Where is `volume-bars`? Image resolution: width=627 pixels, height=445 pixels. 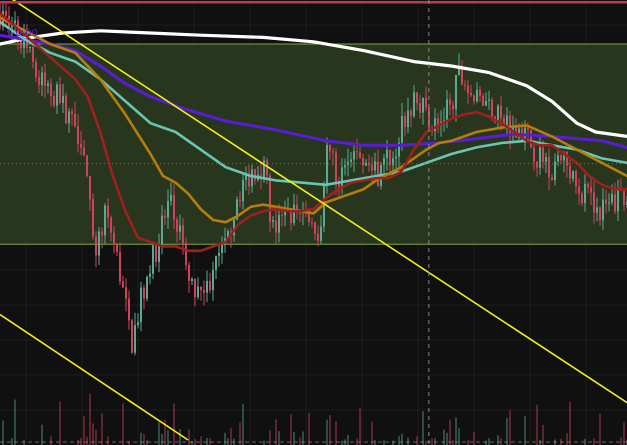 volume-bars is located at coordinates (314, 419).